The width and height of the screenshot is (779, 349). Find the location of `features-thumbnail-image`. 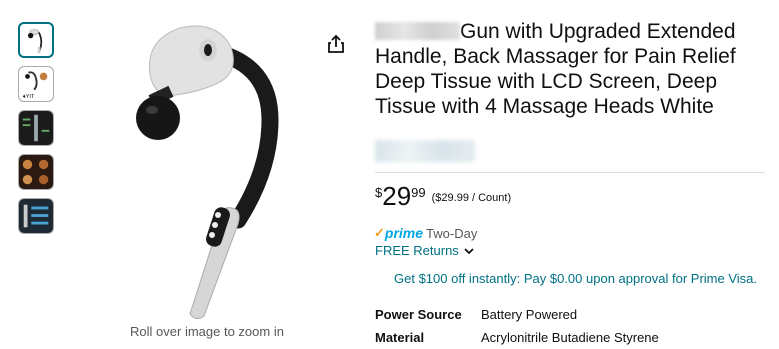

features-thumbnail-image is located at coordinates (36, 216).